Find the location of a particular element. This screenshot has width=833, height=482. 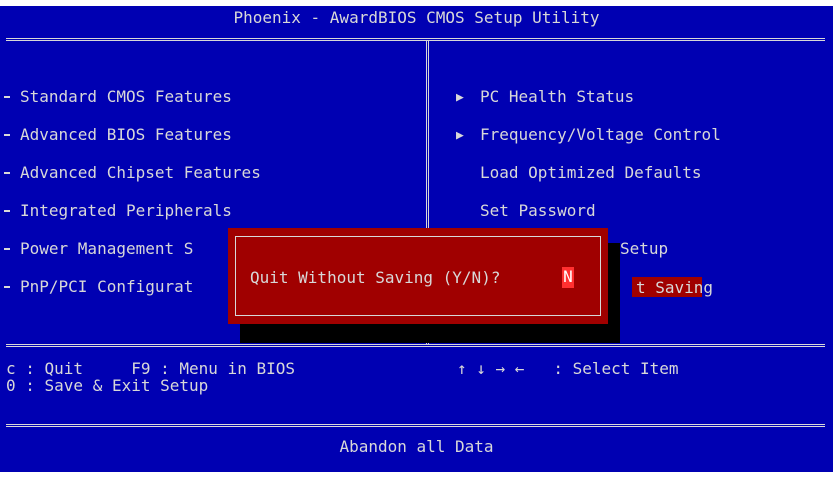

dialog-answer-input: N is located at coordinates (568, 277).